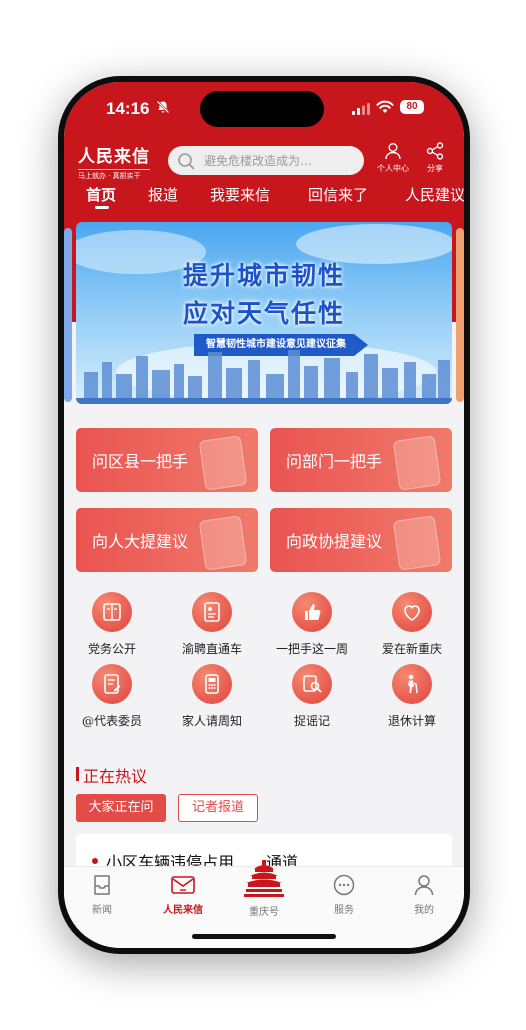 Image resolution: width=526 pixels, height=1030 pixels. What do you see at coordinates (218, 808) in the screenshot?
I see `filter-reporter-reports: 记者报道` at bounding box center [218, 808].